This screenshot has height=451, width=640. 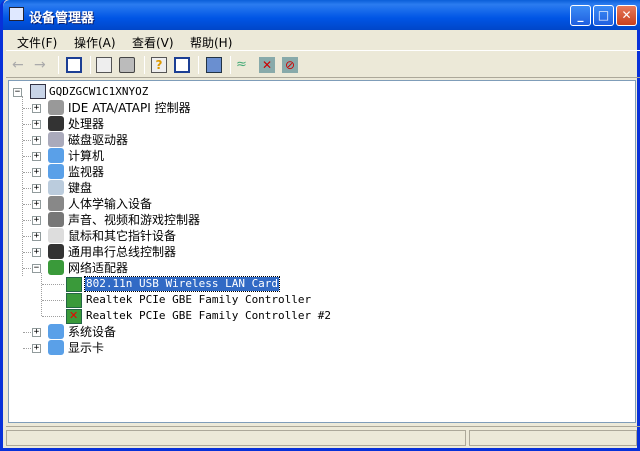 I want to click on disk-drive-icon, so click(x=56, y=139).